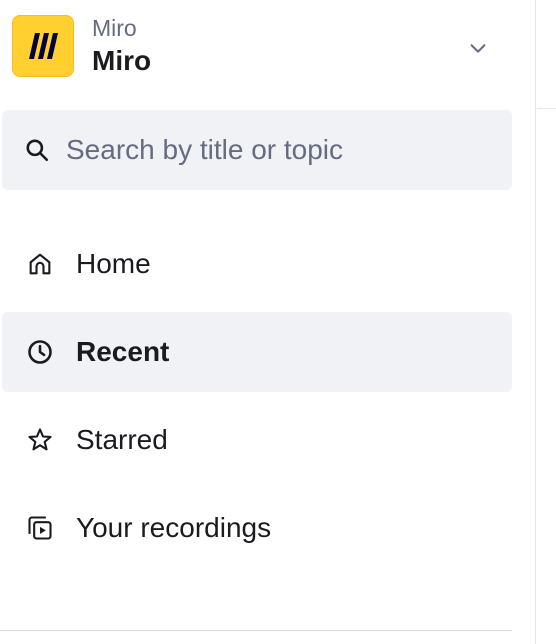  Describe the element at coordinates (123, 351) in the screenshot. I see `nav-label-recent: Recent` at that location.